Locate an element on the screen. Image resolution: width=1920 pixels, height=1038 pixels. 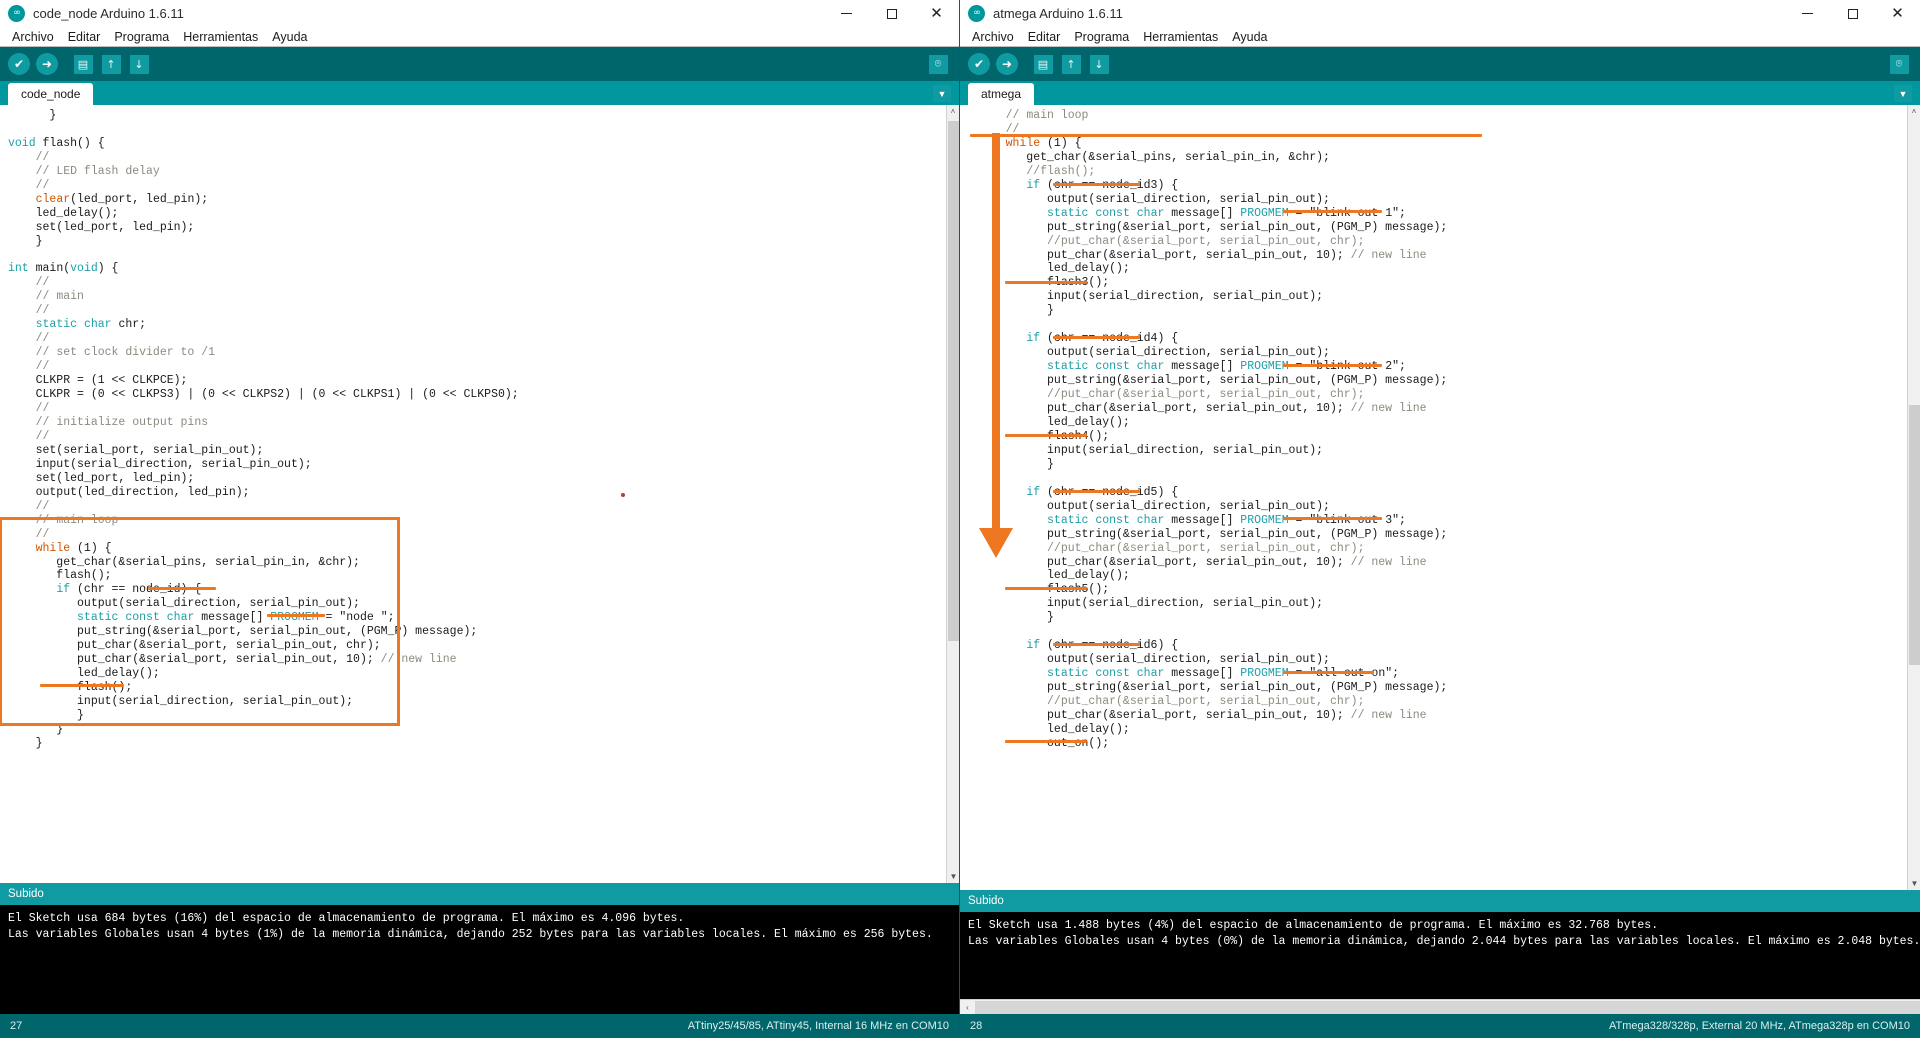
tab-menu-button-right: ▼ is located at coordinates (1903, 93).